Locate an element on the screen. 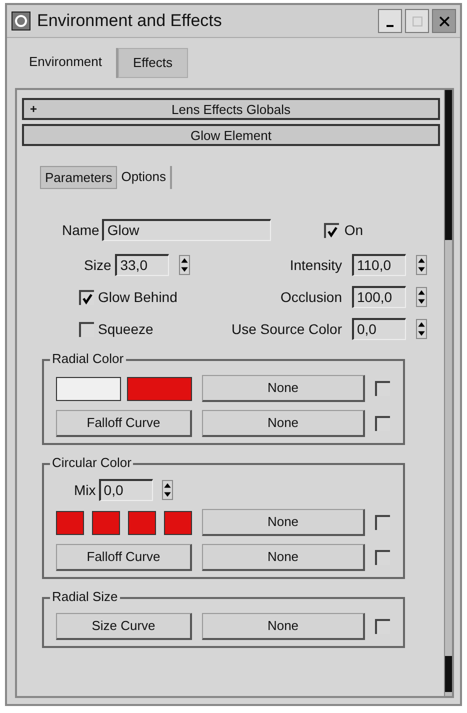 The height and width of the screenshot is (713, 467). input-field: 110,0 is located at coordinates (379, 265).